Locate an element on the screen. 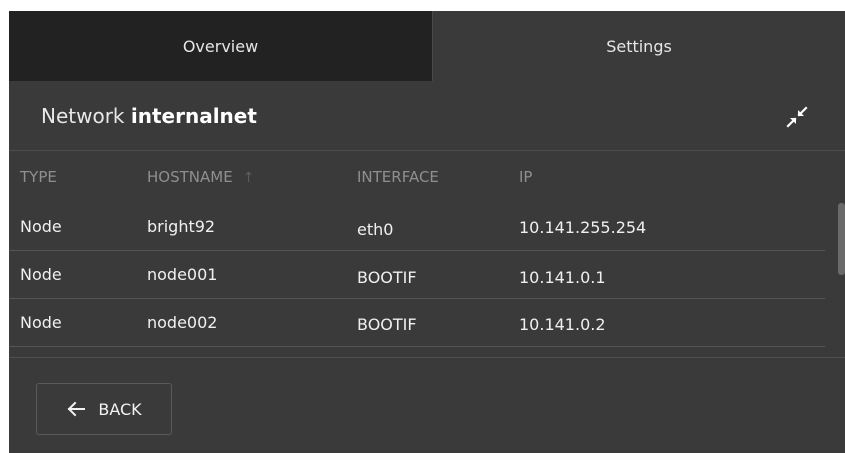  title-prefix: Network is located at coordinates (83, 116).